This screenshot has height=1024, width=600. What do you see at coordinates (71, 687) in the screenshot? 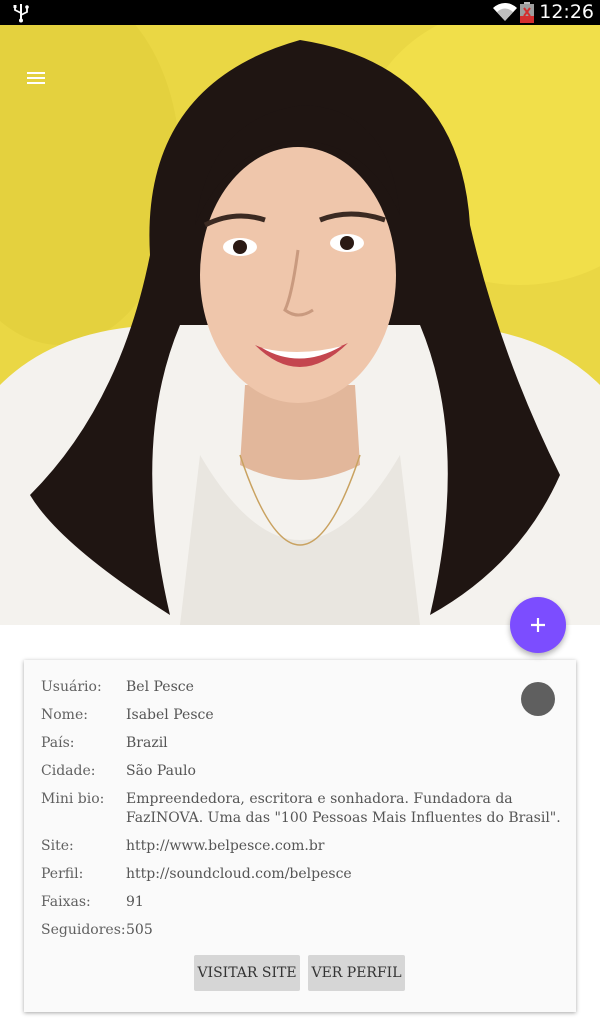
I see `field-label: Usuário:` at bounding box center [71, 687].